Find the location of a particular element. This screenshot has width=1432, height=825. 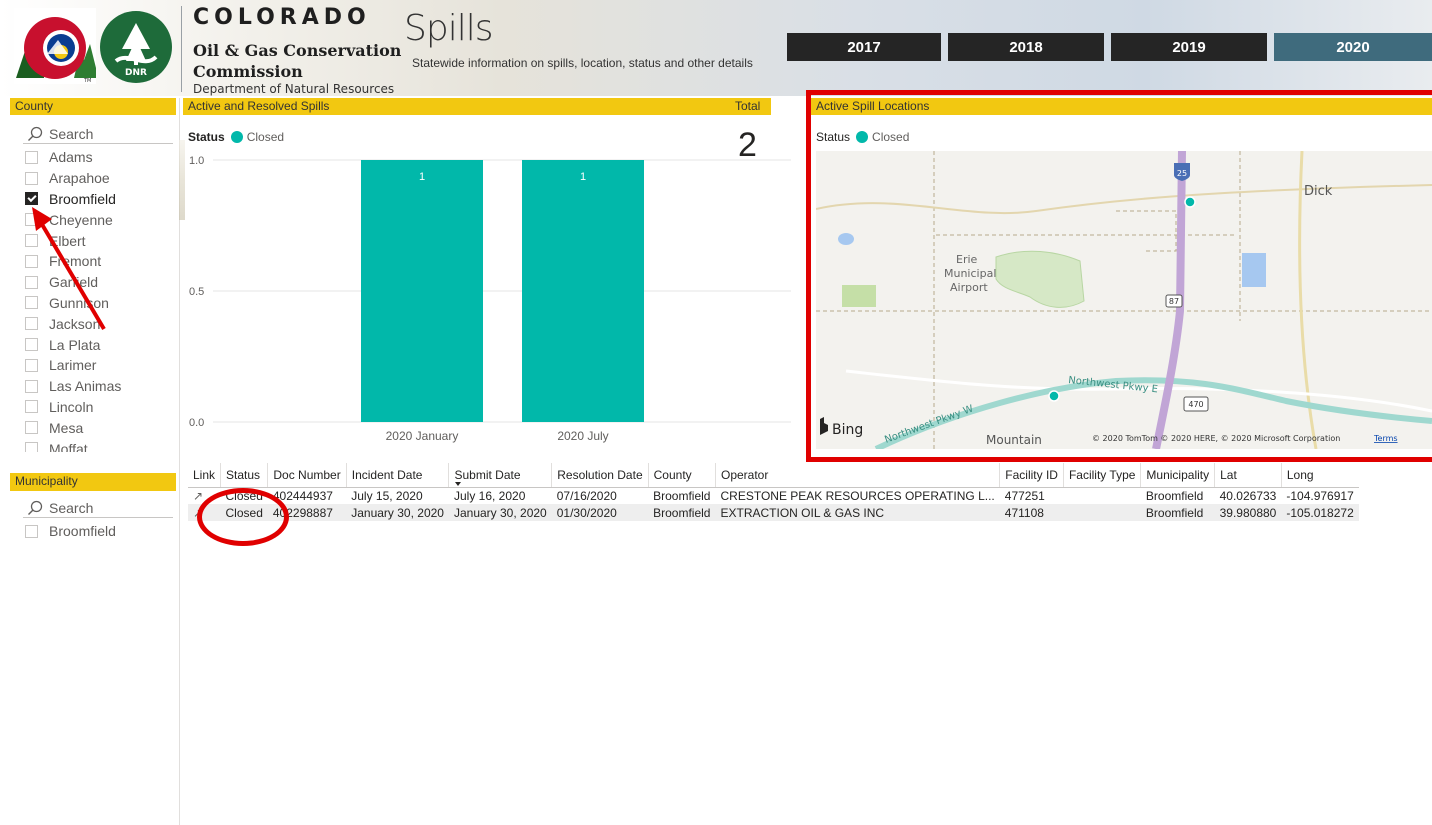

county-search-placeholder: Search is located at coordinates (71, 133).